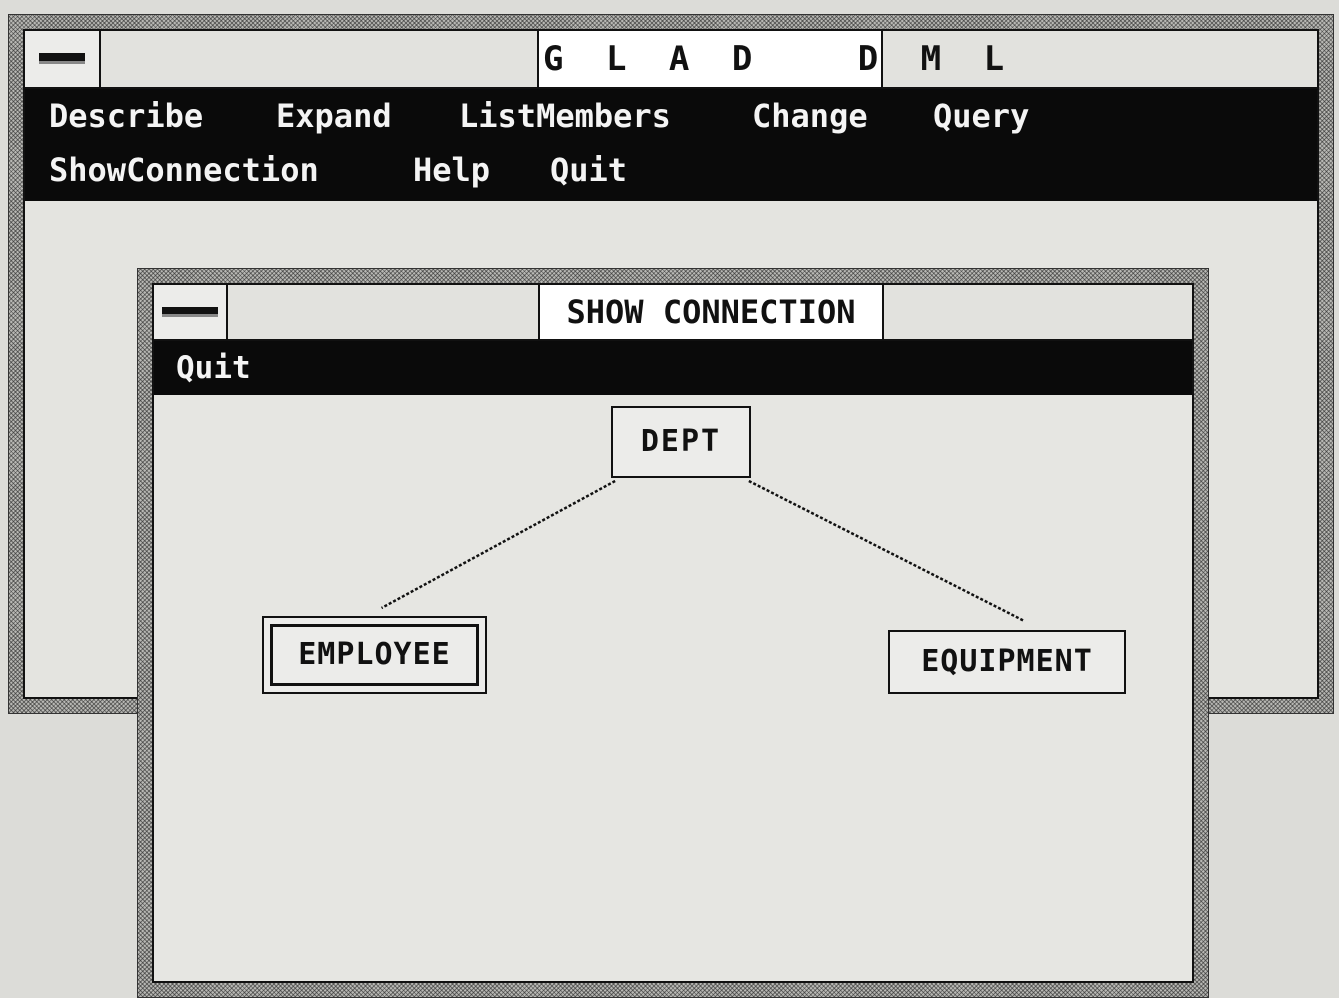  Describe the element at coordinates (681, 442) in the screenshot. I see `node-dept: DEPT` at that location.